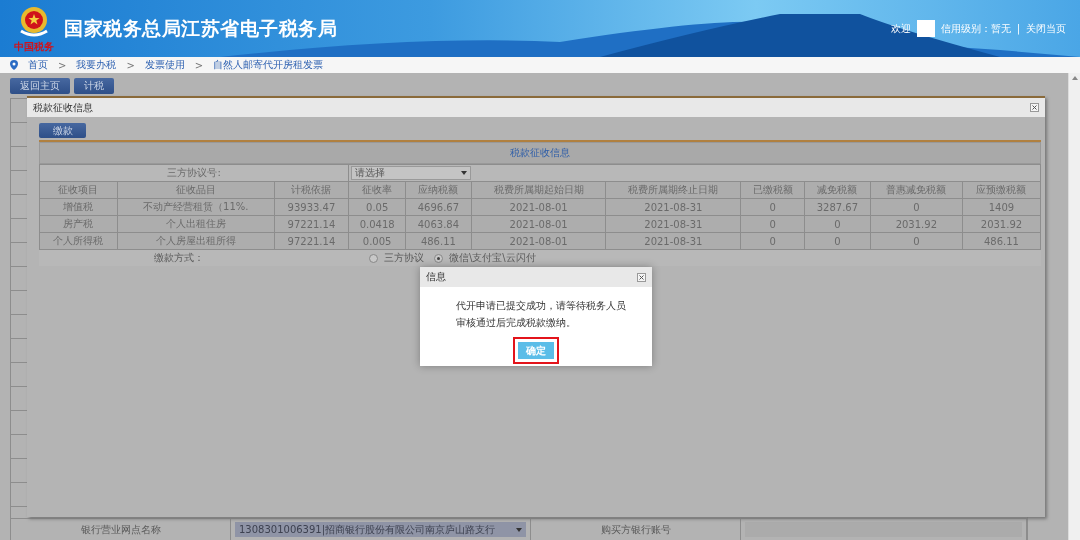 The width and height of the screenshot is (1080, 540). Describe the element at coordinates (1074, 306) in the screenshot. I see `scrollbar` at that location.